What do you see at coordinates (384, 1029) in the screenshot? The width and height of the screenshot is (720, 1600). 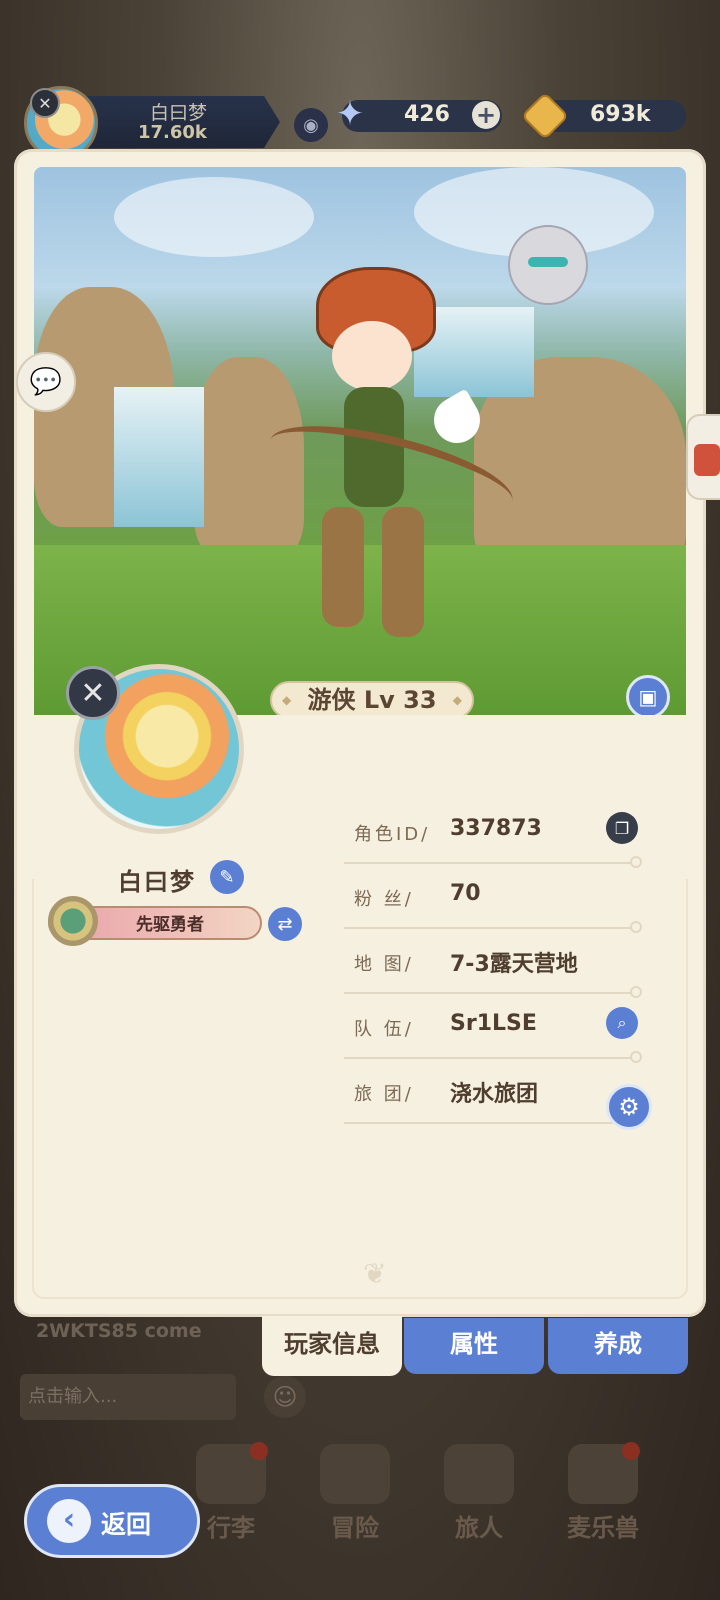 I see `info-label: 队 伍/` at bounding box center [384, 1029].